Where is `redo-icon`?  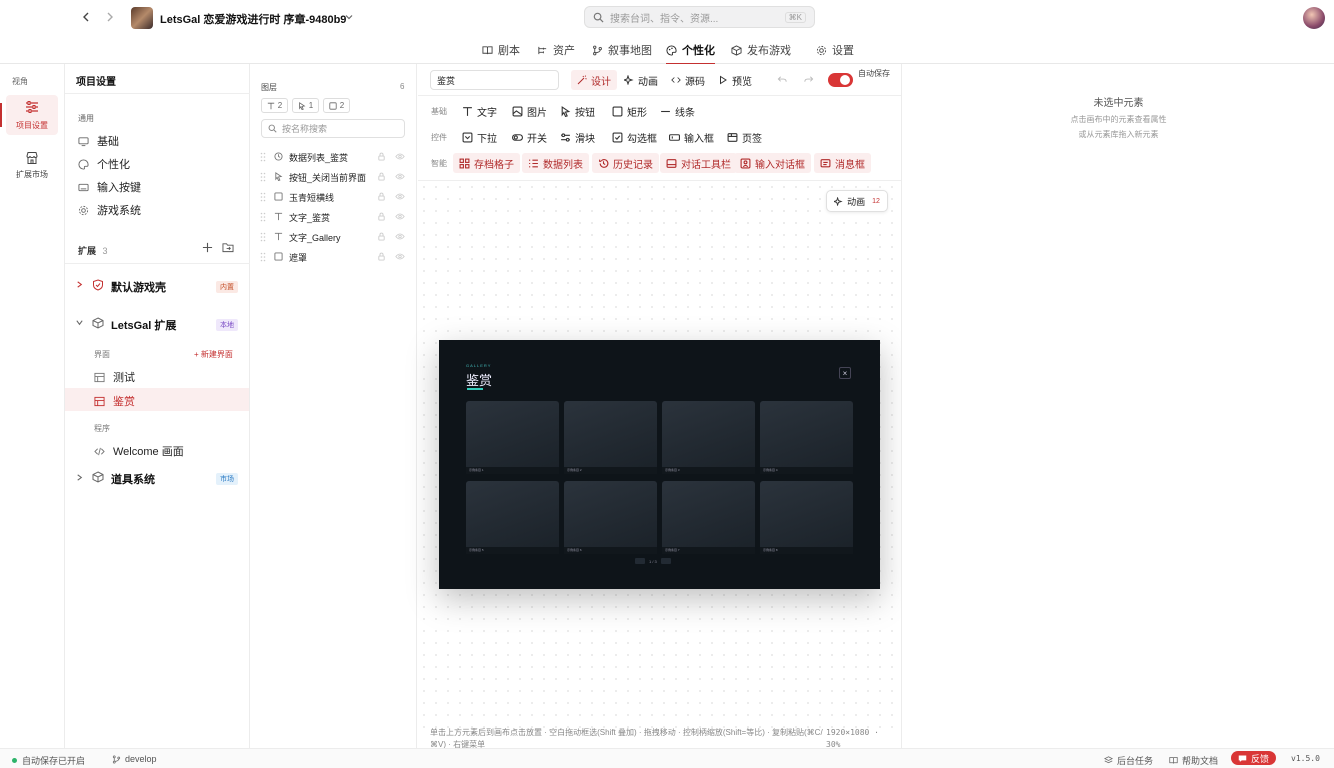
redo-icon is located at coordinates (808, 79).